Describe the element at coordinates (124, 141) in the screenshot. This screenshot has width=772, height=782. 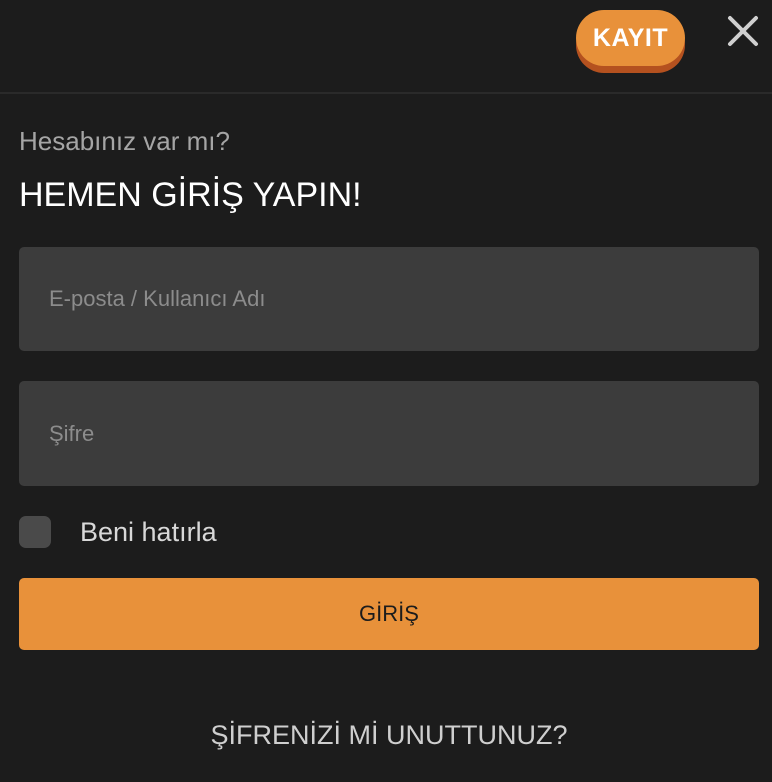
I see `login-subtitle: Hesabınız var mı?` at that location.